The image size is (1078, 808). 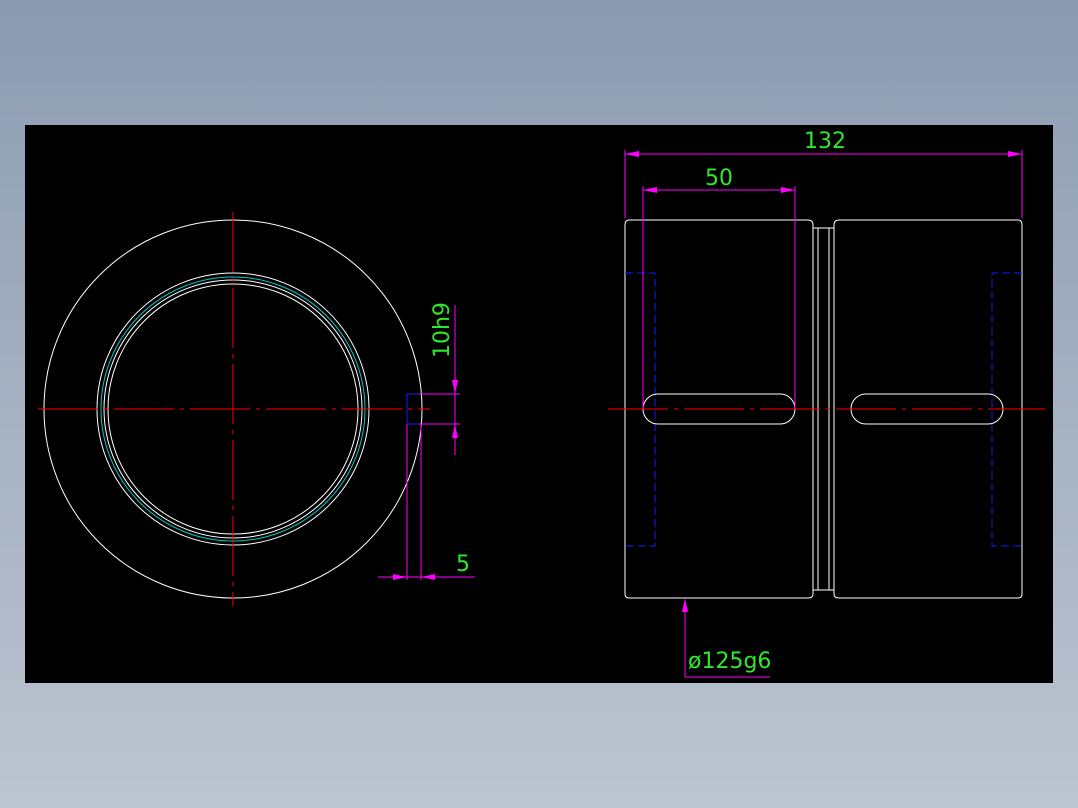 I want to click on dim-length-label: 132, so click(x=825, y=141).